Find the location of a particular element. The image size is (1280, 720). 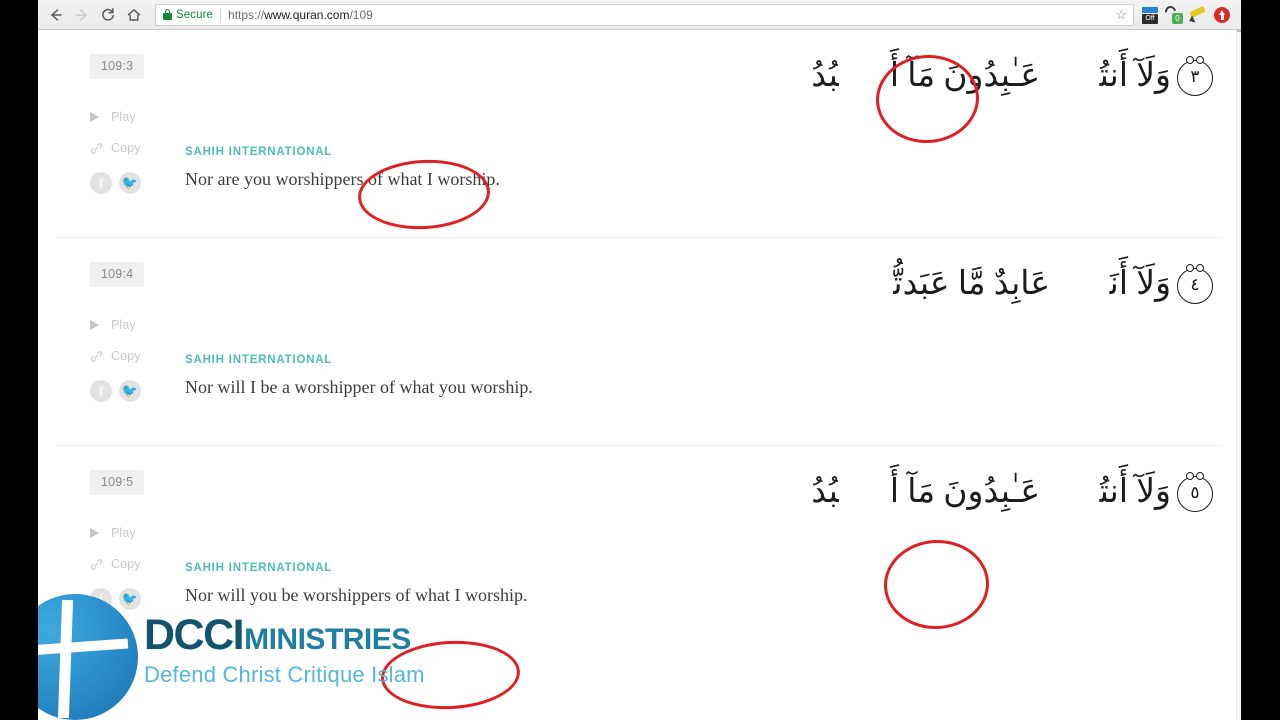

blocker-extension-icon: 0 is located at coordinates (1172, 13).